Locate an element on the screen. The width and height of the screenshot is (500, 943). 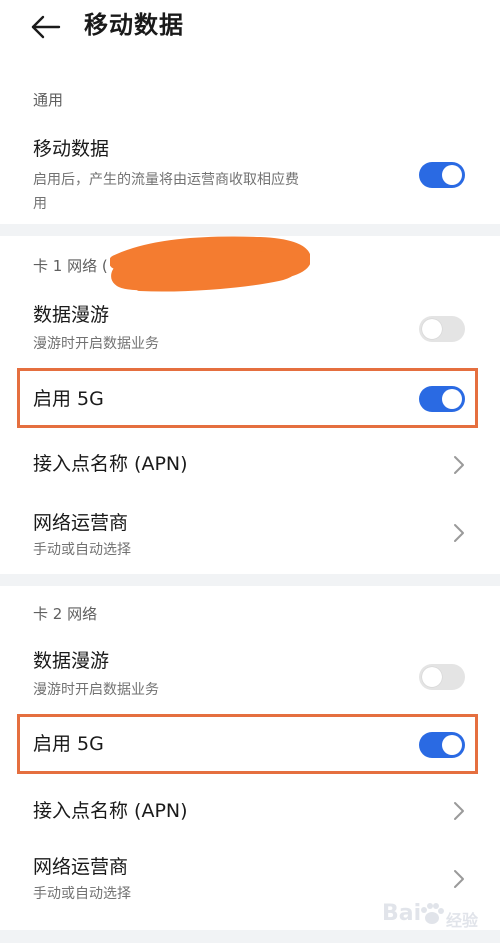
sim2-roaming-toggle is located at coordinates (442, 677).